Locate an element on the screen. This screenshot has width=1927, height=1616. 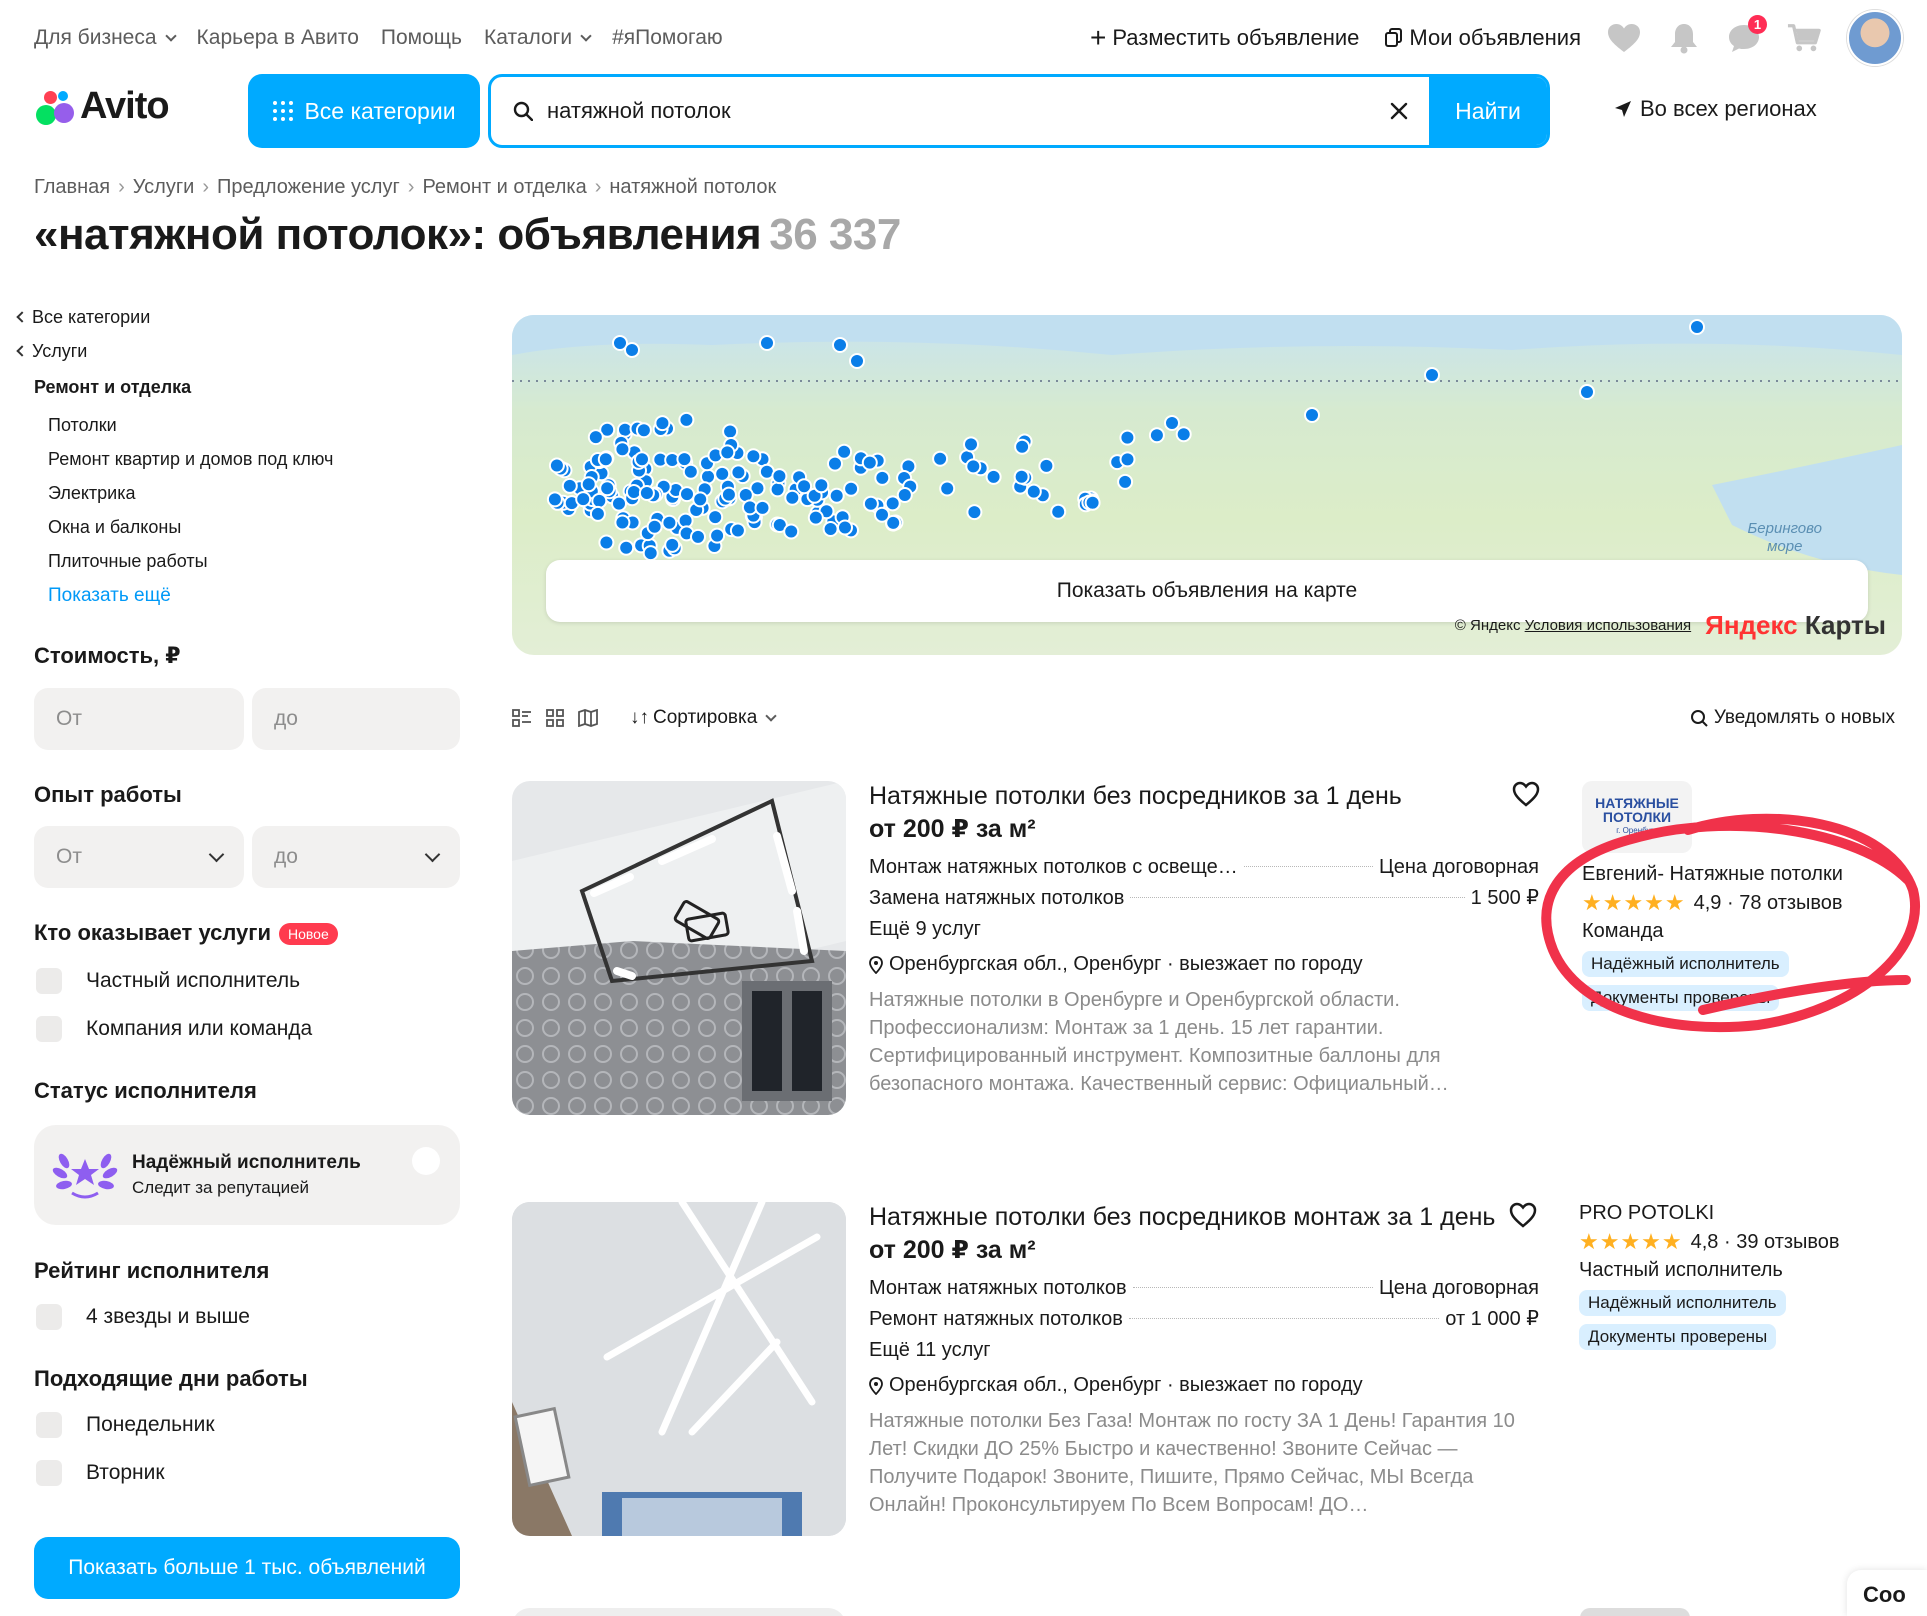
bell-icon is located at coordinates (1684, 39).